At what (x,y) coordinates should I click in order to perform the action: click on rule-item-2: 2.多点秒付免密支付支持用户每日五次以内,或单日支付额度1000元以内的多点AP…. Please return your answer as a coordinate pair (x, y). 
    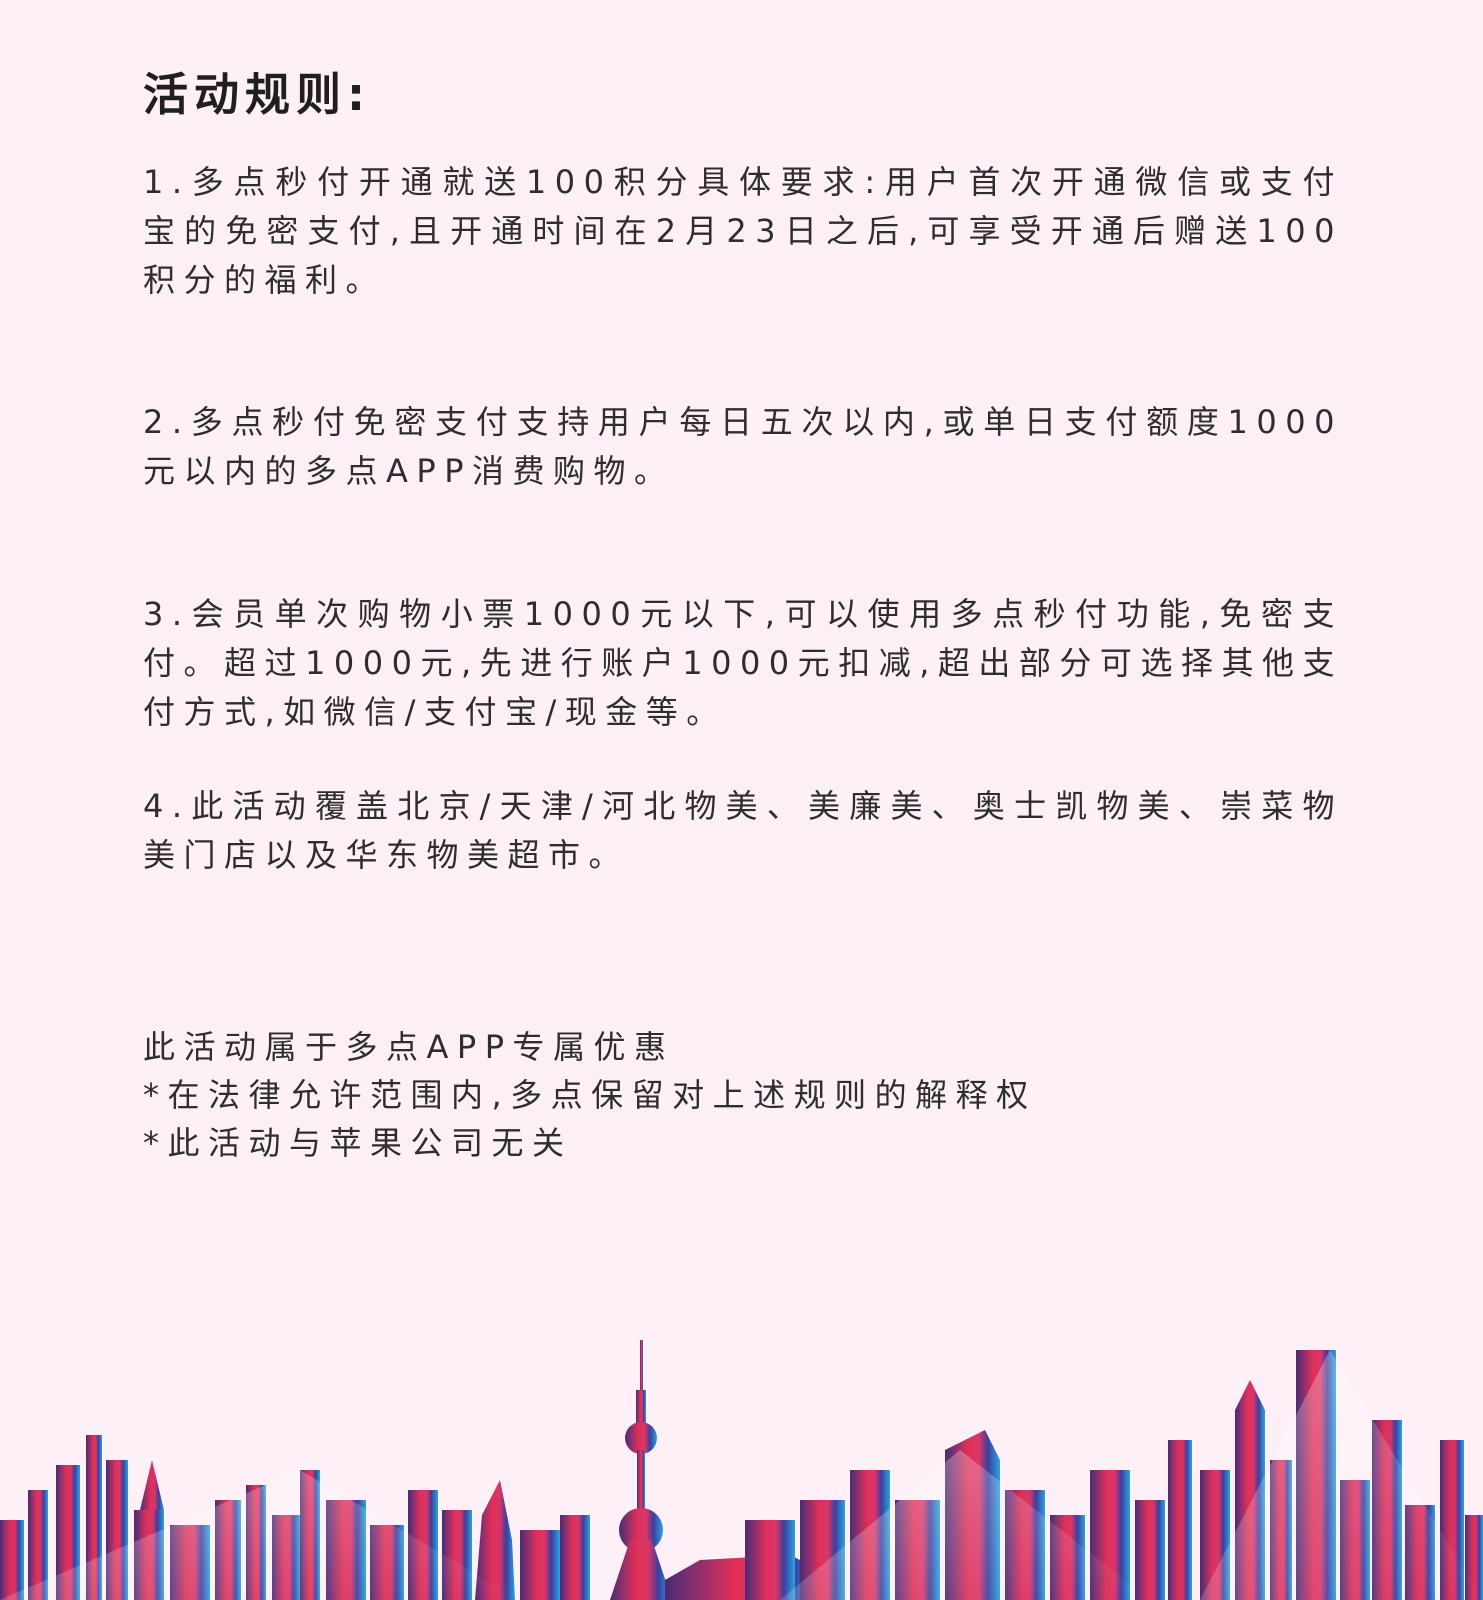
    Looking at the image, I should click on (743, 446).